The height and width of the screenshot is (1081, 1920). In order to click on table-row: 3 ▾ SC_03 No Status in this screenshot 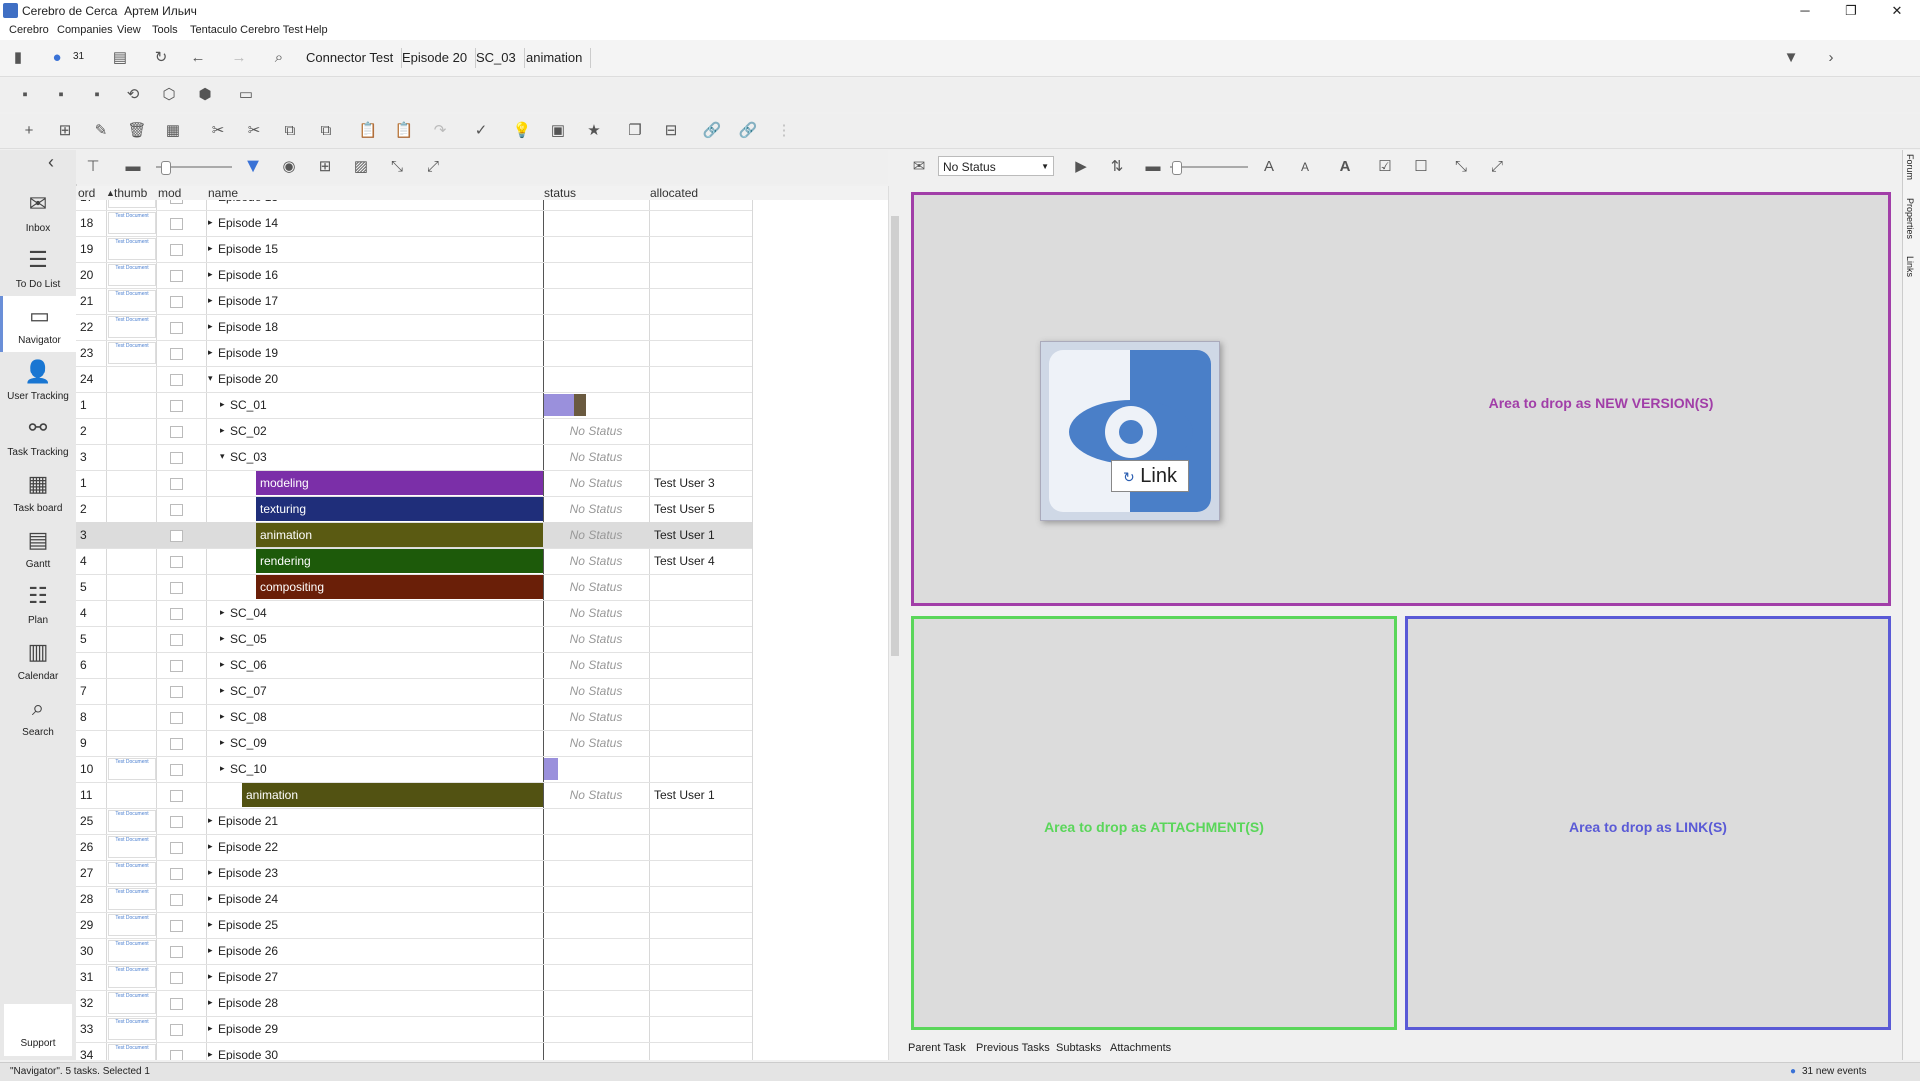, I will do `click(414, 457)`.